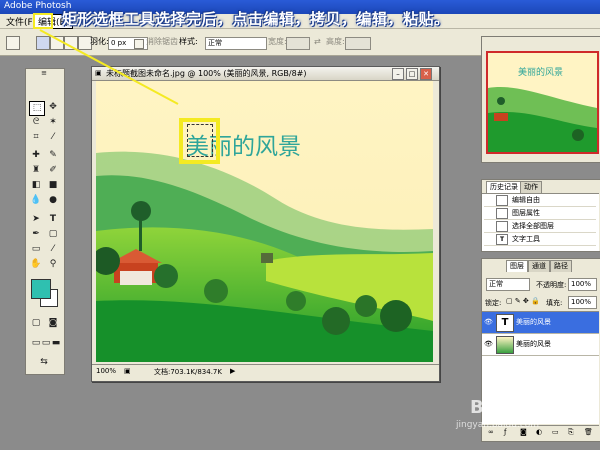  I want to click on rect-marquee-tool-icon: ⬚, so click(37, 108).